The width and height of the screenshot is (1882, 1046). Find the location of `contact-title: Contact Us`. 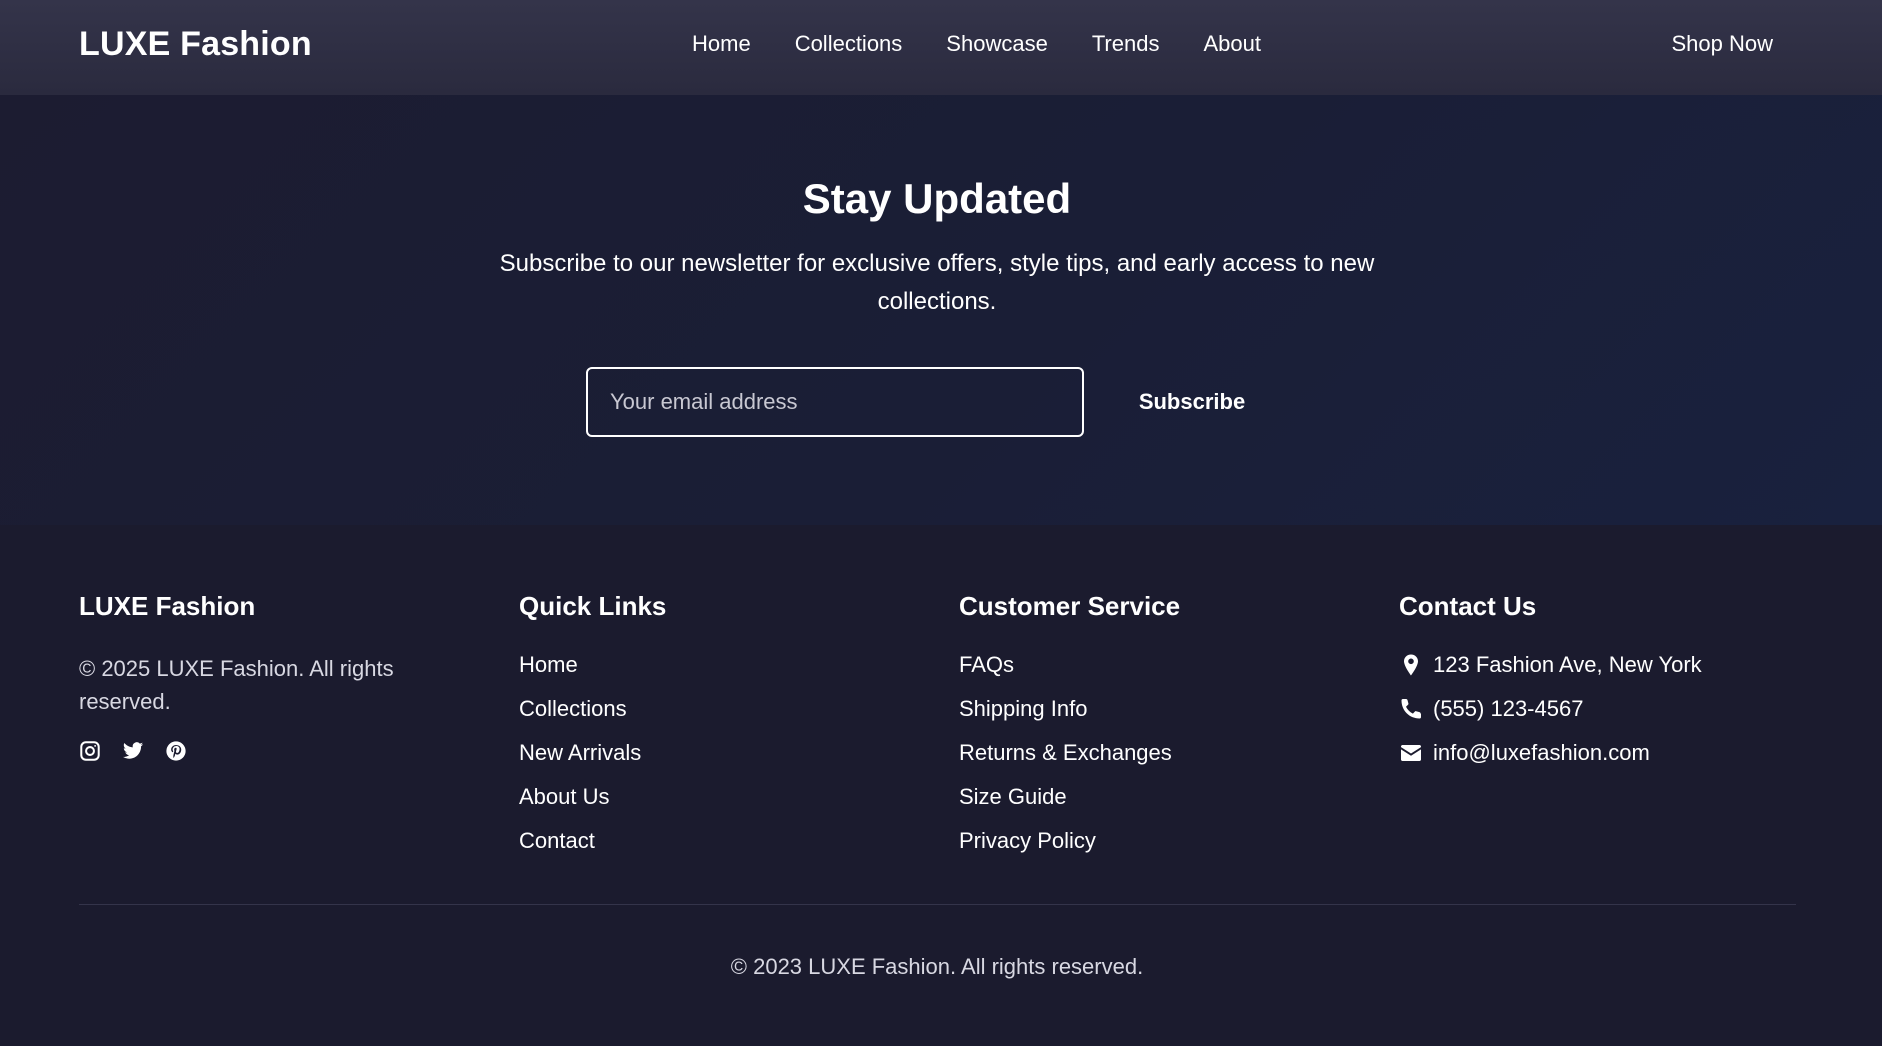

contact-title: Contact Us is located at coordinates (1468, 606).